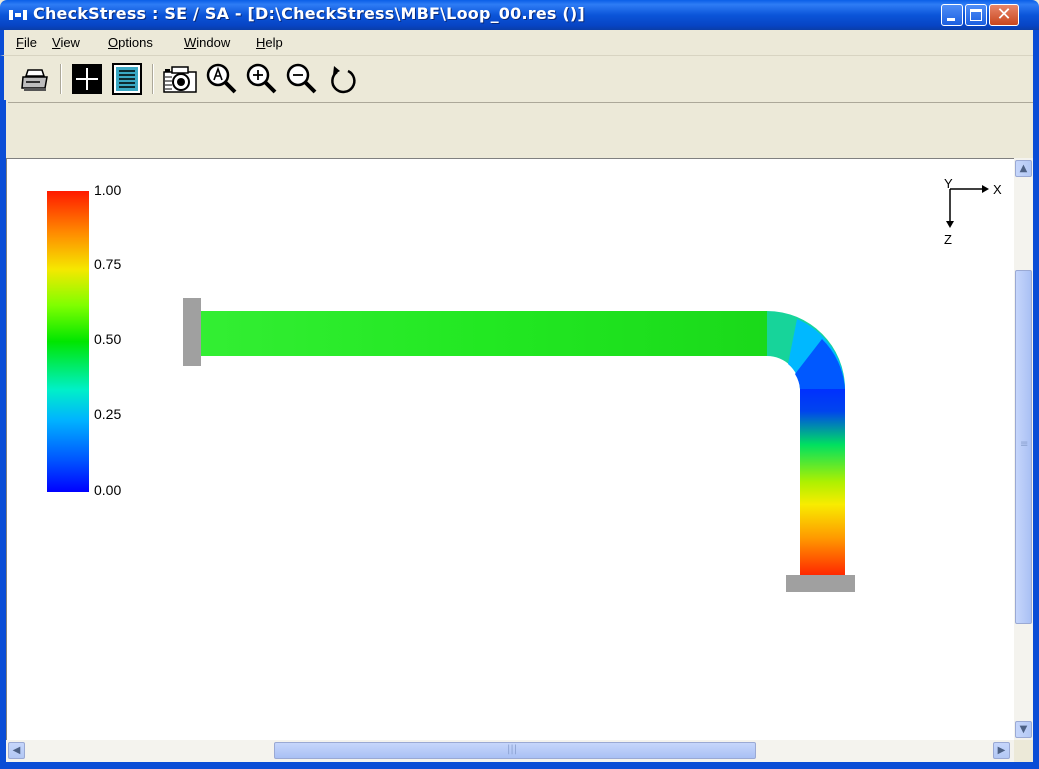 This screenshot has width=1039, height=769. I want to click on zoom-all-button, so click(221, 79).